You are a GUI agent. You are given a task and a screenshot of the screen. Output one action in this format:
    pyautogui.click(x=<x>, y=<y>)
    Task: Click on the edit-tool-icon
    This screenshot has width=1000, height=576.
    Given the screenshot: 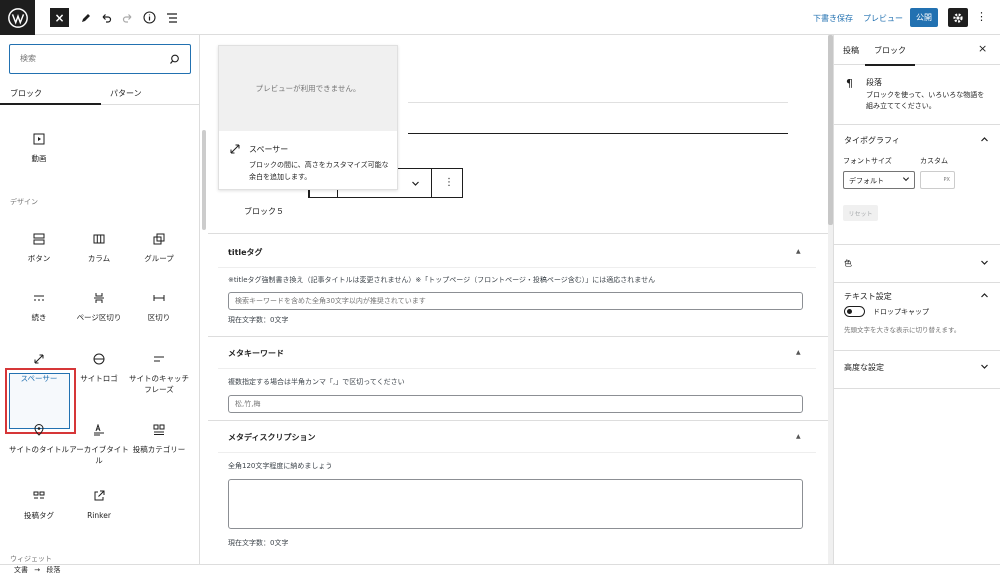 What is the action you would take?
    pyautogui.click(x=85, y=17)
    